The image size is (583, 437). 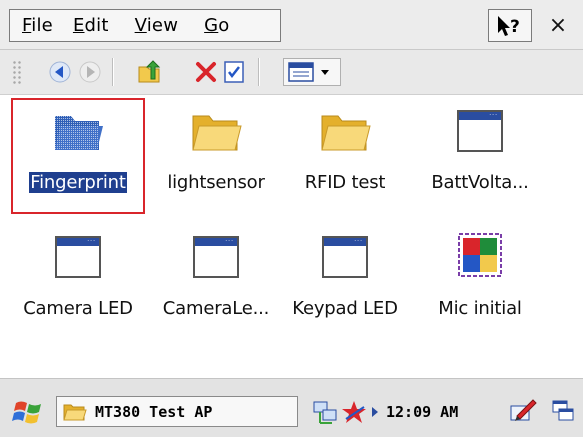 I want to click on properties-icon, so click(x=234, y=72).